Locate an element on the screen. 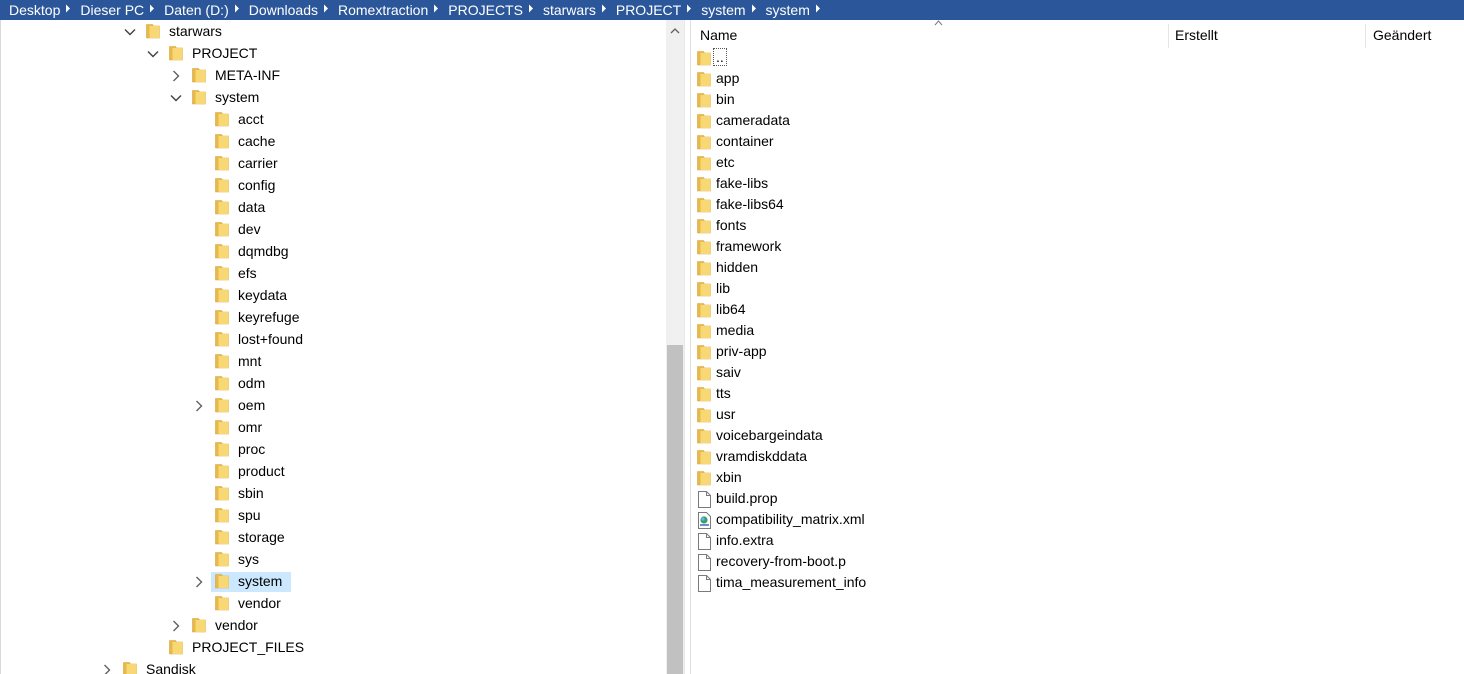 The image size is (1464, 674). column-header-modified: Geändert is located at coordinates (1402, 35).